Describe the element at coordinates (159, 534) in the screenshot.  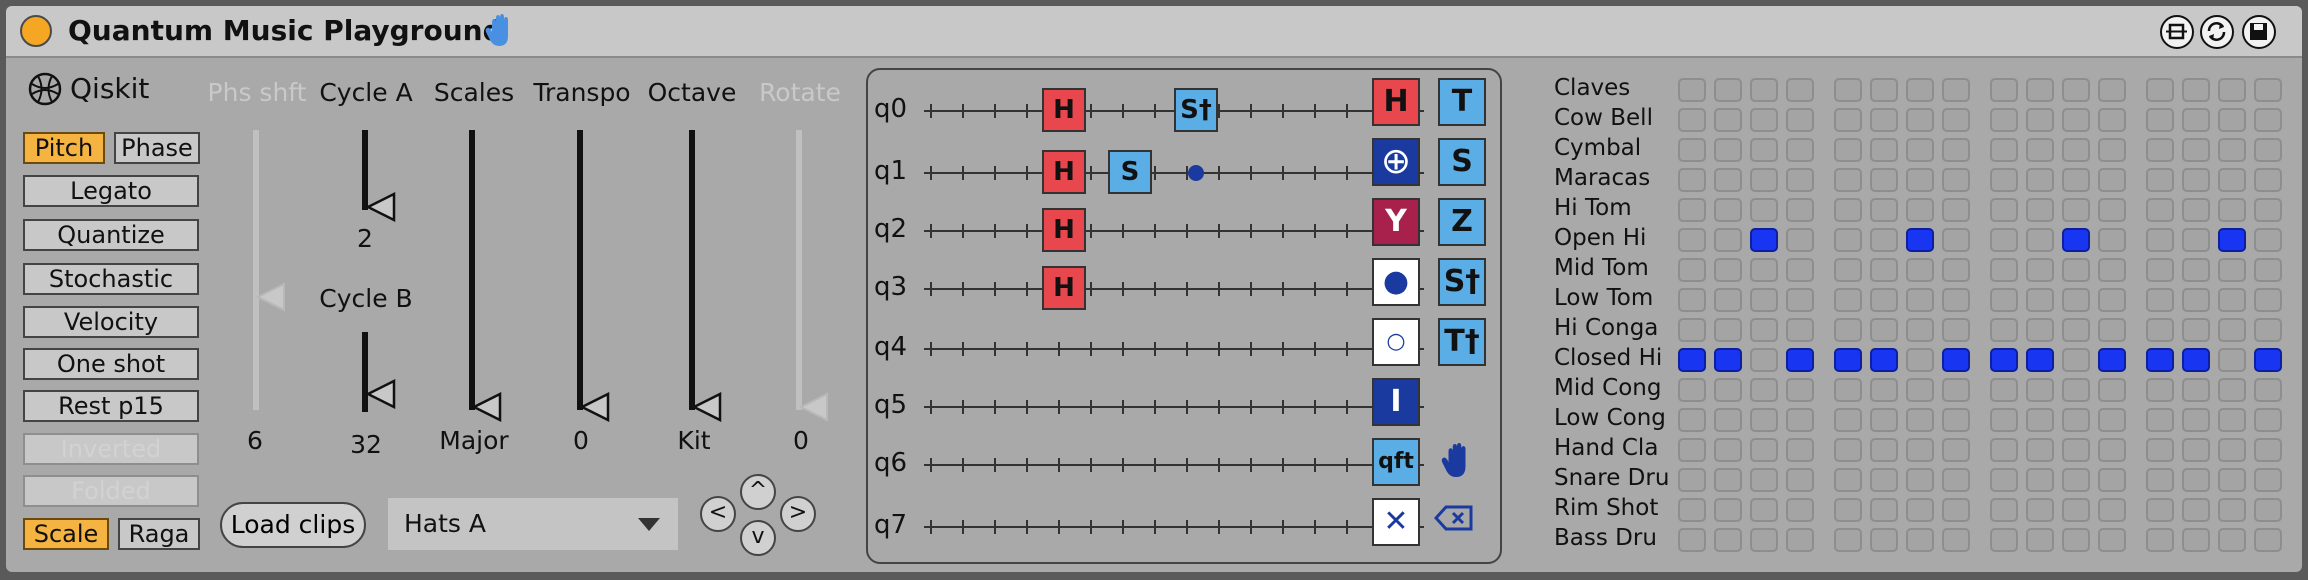
I see `raga-toggle: Raga` at that location.